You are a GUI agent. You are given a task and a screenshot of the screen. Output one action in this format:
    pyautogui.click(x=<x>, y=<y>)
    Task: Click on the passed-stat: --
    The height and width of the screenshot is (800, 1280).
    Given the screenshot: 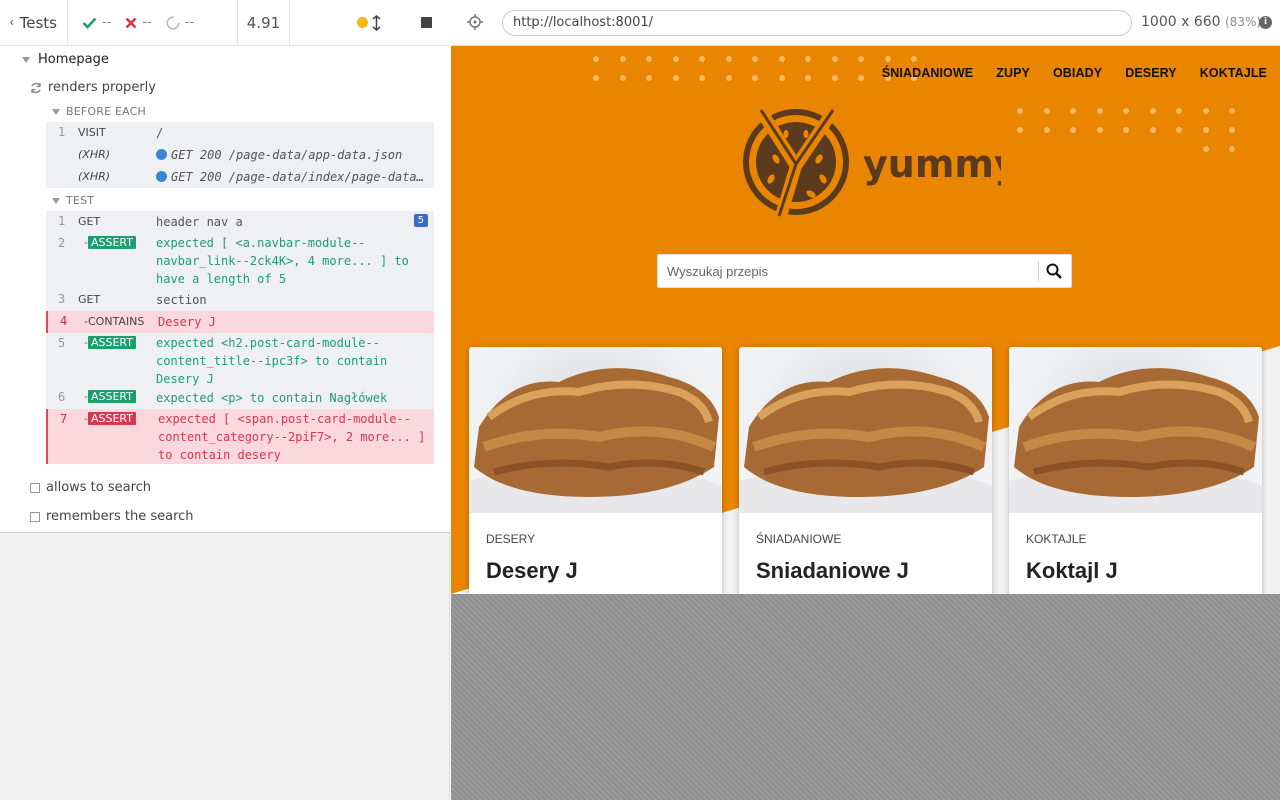 What is the action you would take?
    pyautogui.click(x=96, y=22)
    